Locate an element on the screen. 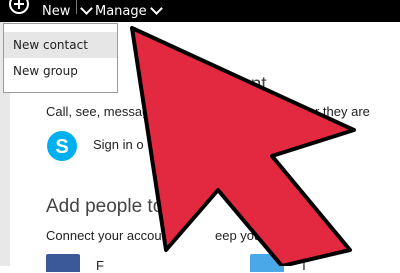 The width and height of the screenshot is (400, 273). new-dropdown-menu: New contact New group is located at coordinates (60, 58).